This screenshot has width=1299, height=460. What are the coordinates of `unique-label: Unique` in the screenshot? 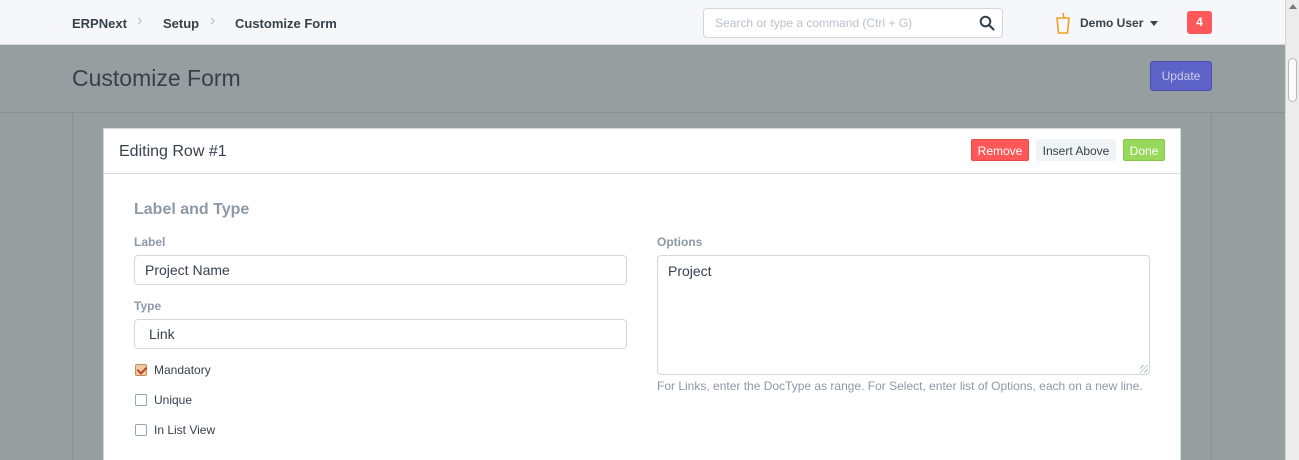 It's located at (173, 400).